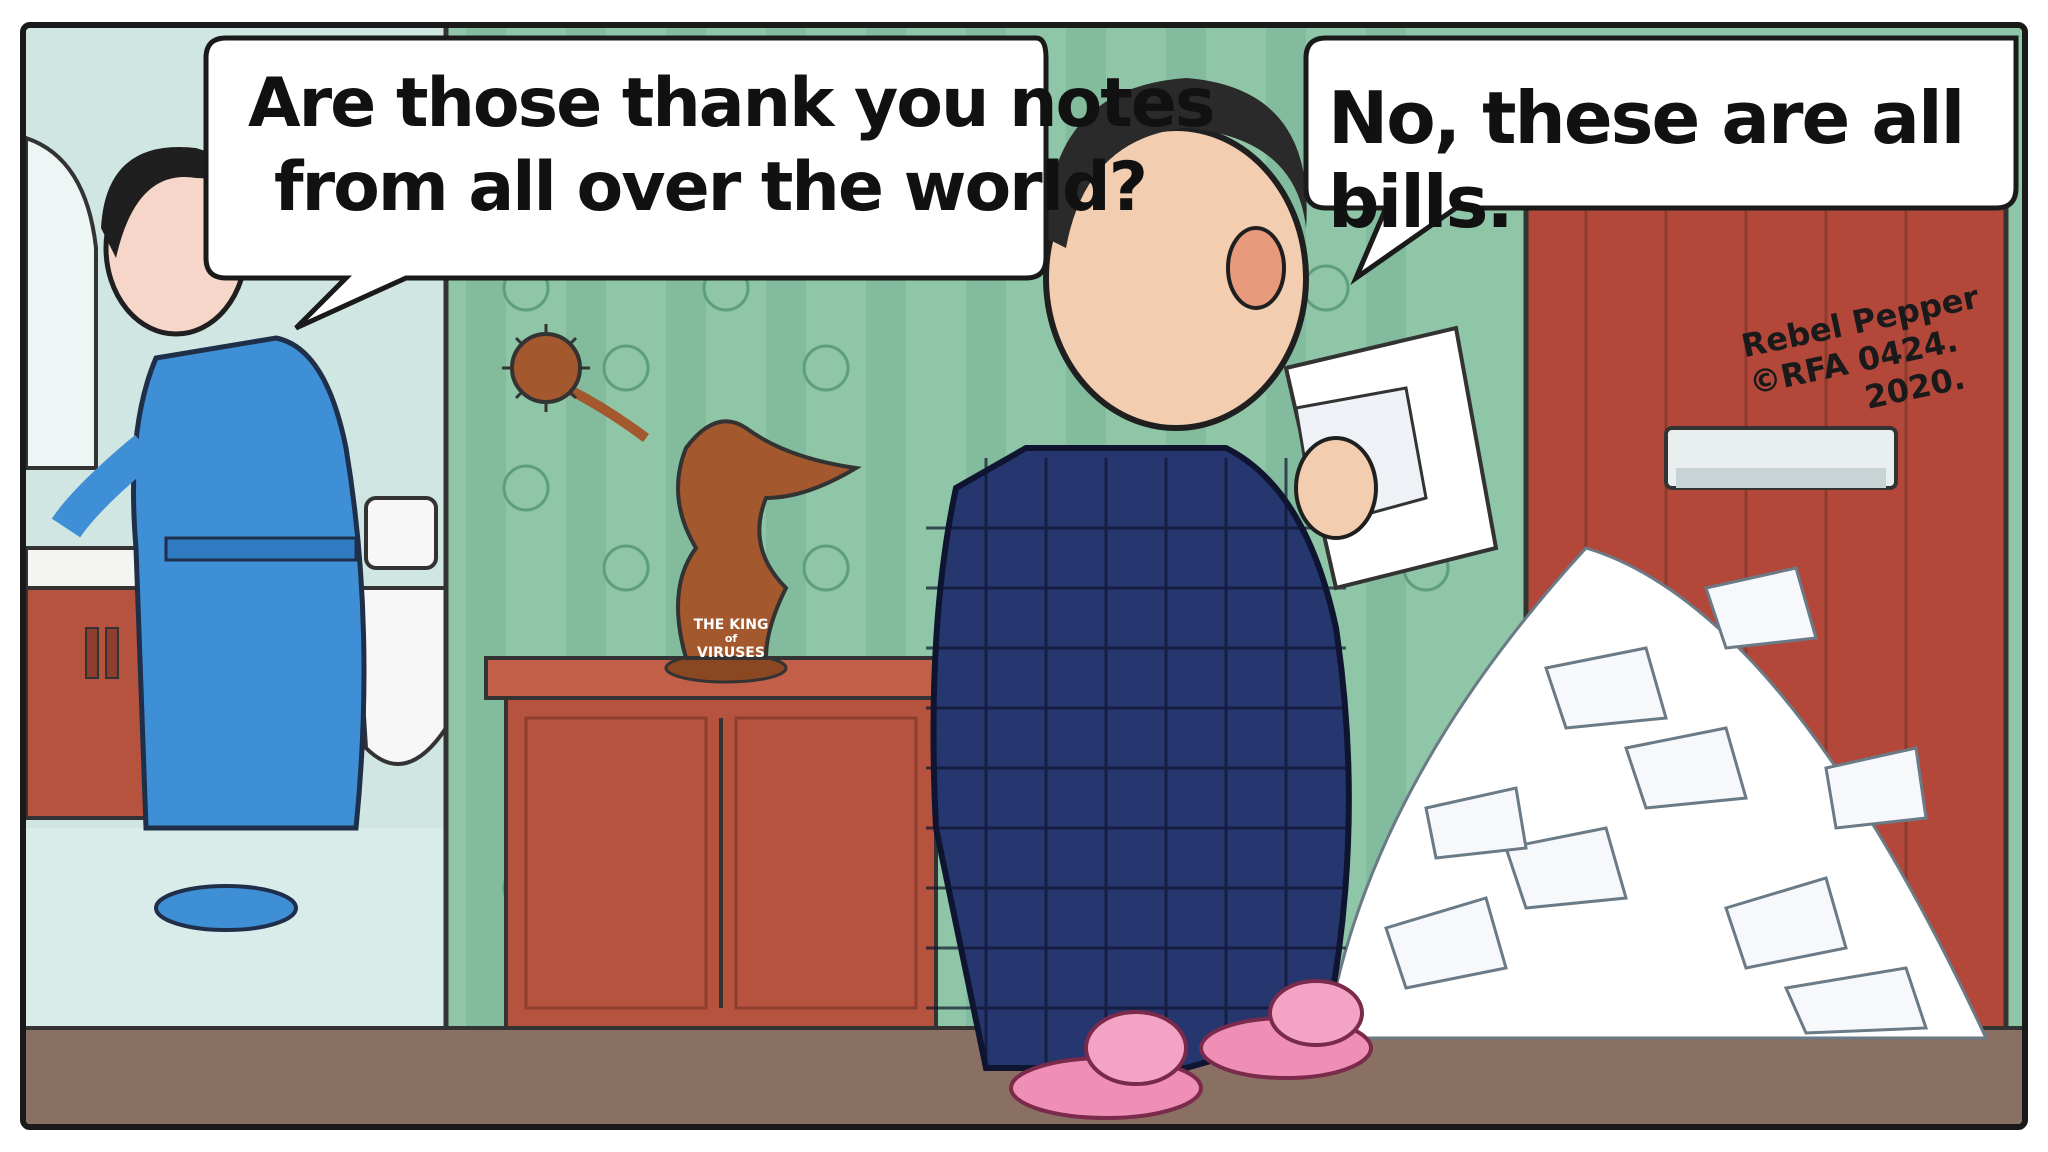 The width and height of the screenshot is (2048, 1152). Describe the element at coordinates (731, 653) in the screenshot. I see `plaque-line-3: VIRUSES` at that location.